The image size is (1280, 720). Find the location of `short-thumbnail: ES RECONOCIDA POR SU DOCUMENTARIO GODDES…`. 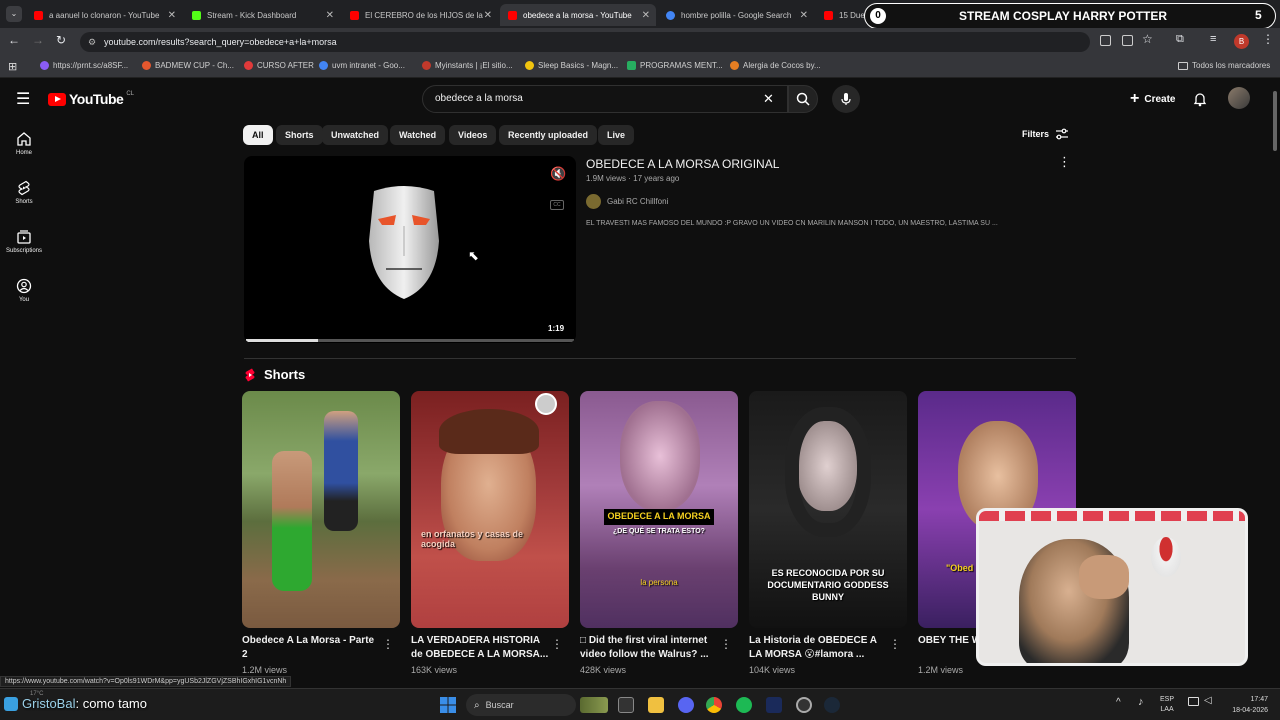

short-thumbnail: ES RECONOCIDA POR SU DOCUMENTARIO GODDES… is located at coordinates (828, 509).